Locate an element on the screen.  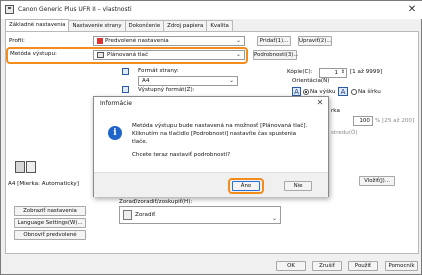
window-close-button: ✕ is located at coordinates (412, 9).